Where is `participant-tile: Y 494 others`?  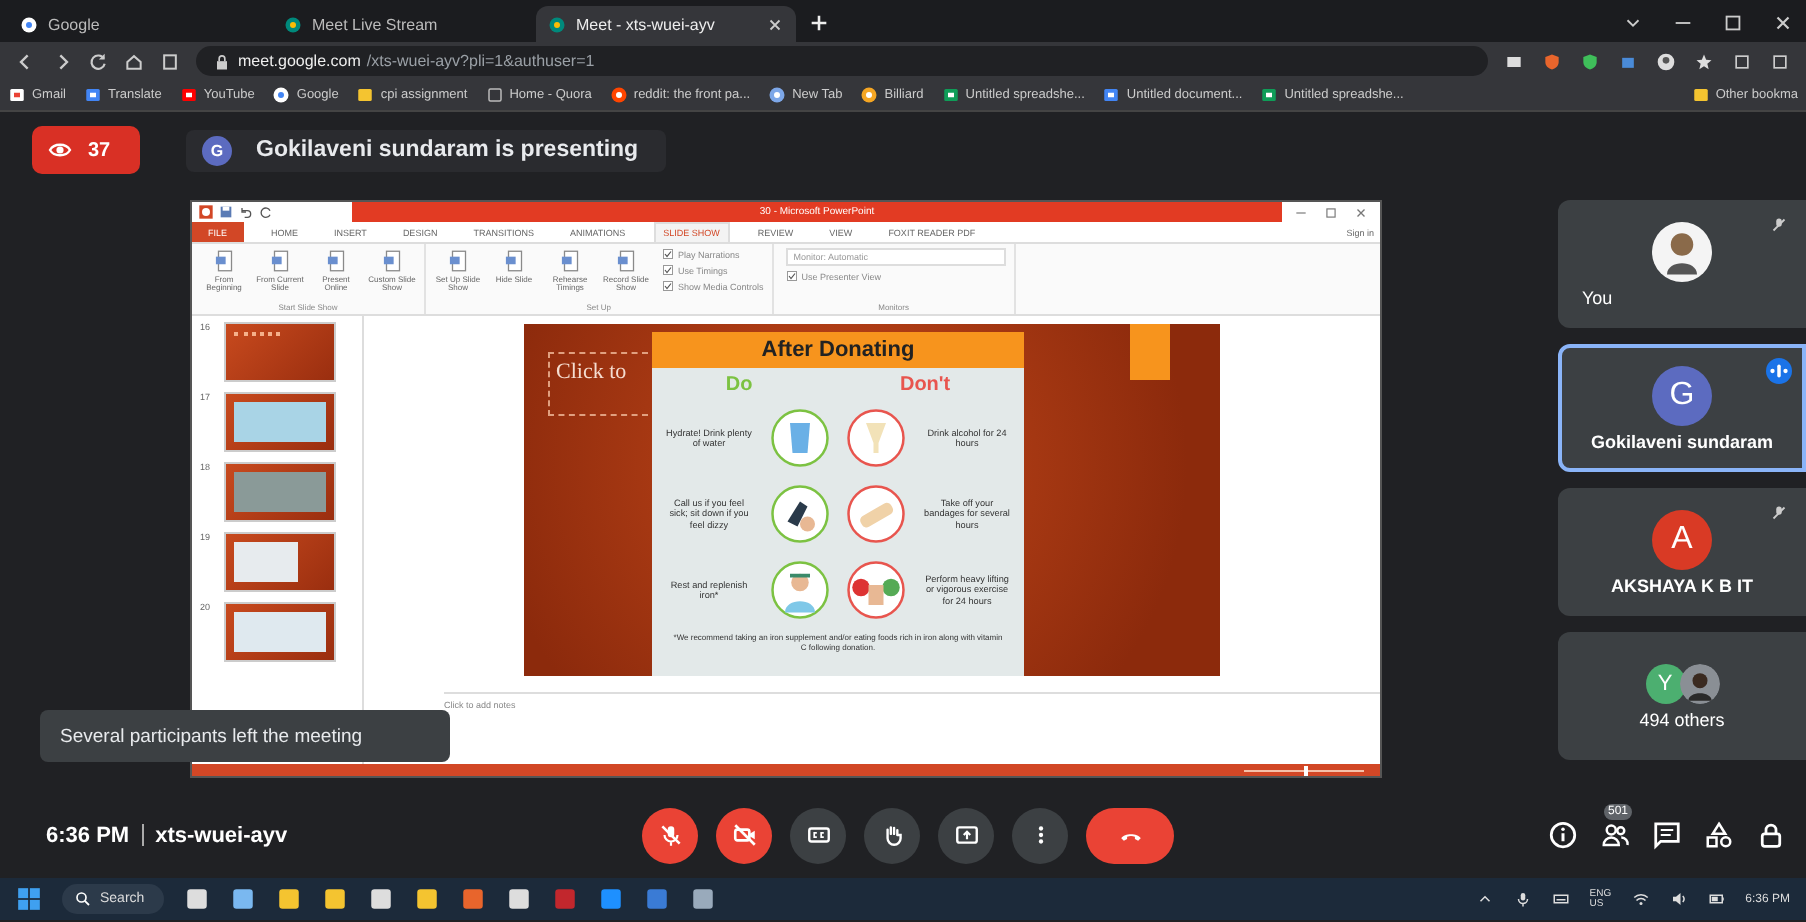
participant-tile: Y 494 others is located at coordinates (1682, 696).